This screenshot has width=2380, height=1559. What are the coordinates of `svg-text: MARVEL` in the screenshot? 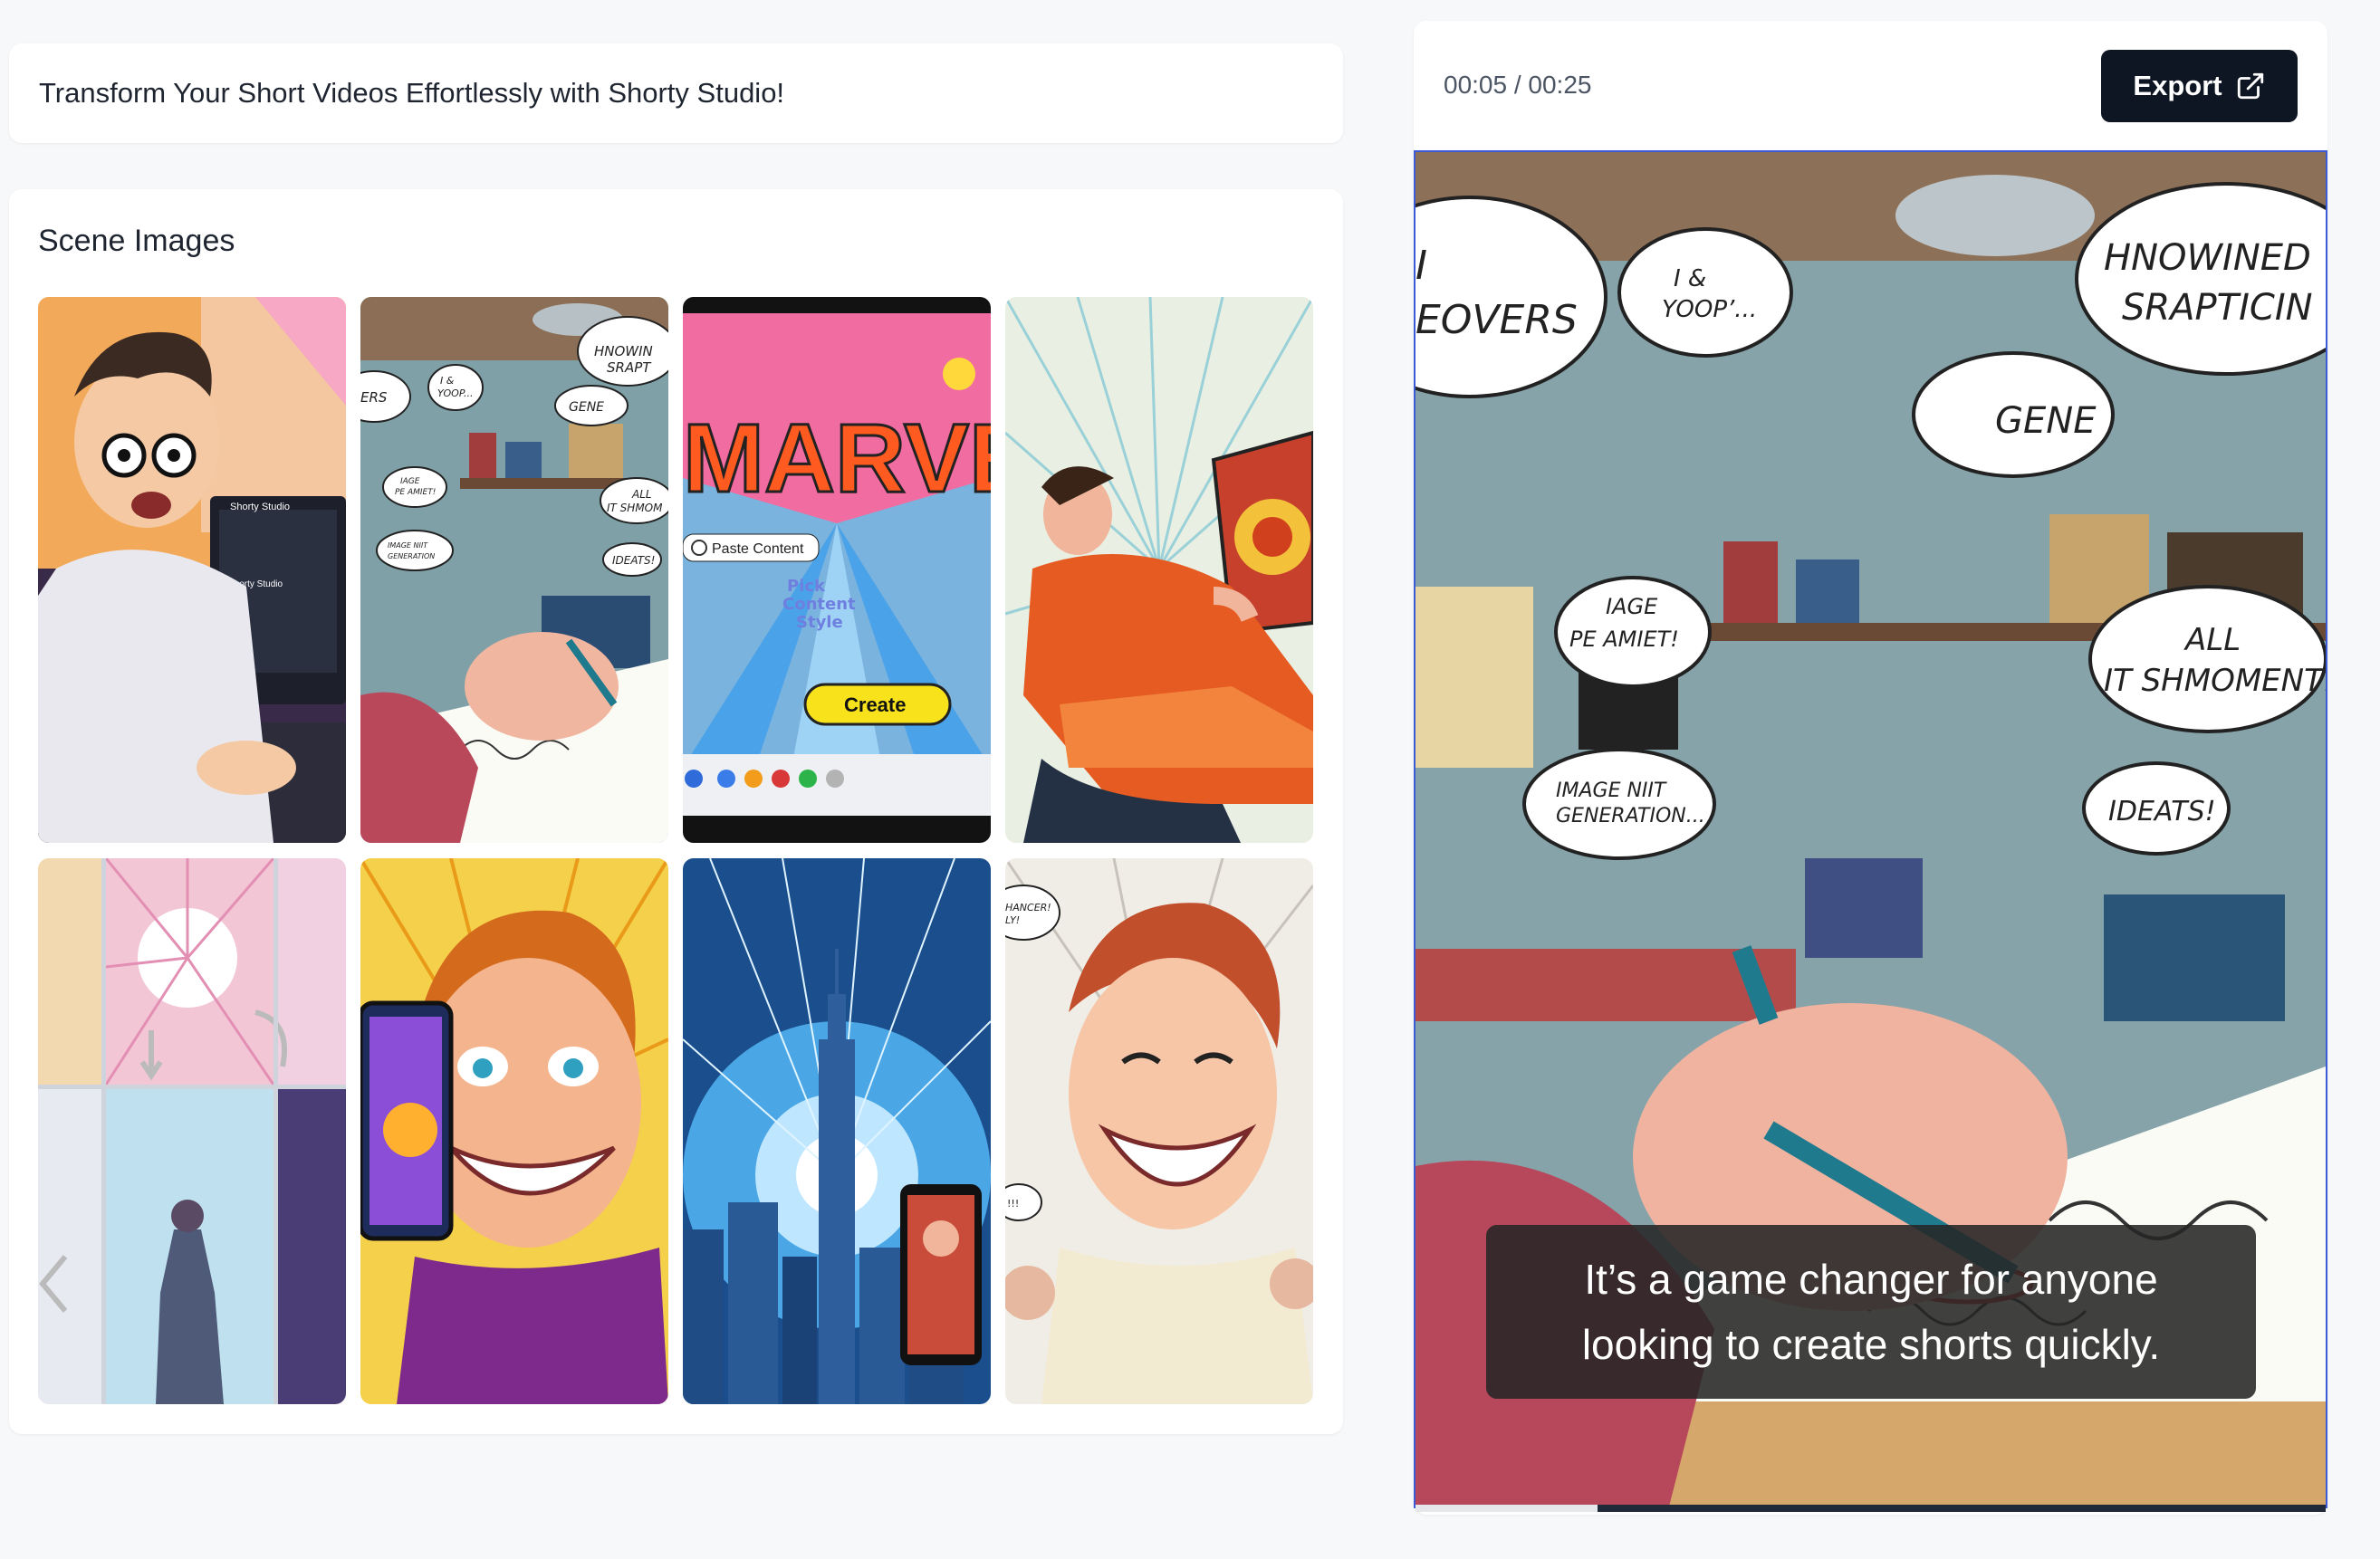 It's located at (837, 457).